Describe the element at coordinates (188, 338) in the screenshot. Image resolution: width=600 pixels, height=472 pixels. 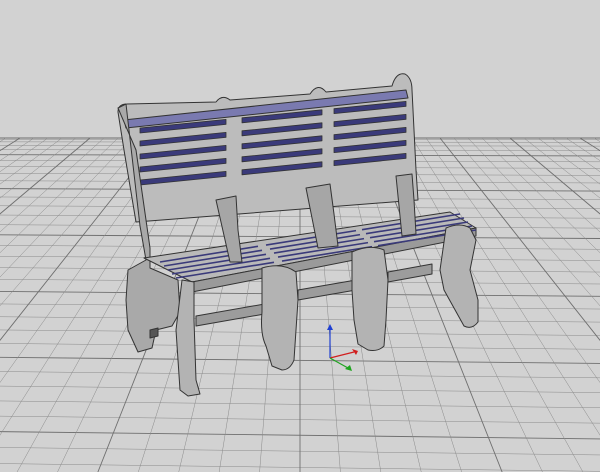
I see `bench-front-leg-left` at that location.